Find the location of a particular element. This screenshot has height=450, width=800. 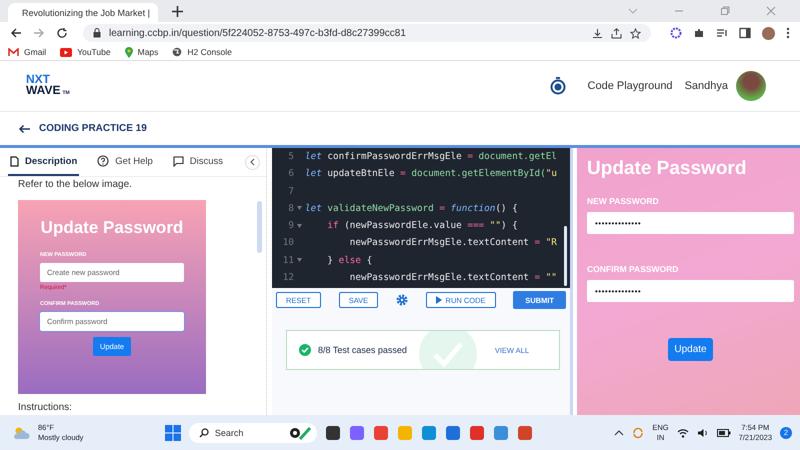

code-editor is located at coordinates (421, 218).